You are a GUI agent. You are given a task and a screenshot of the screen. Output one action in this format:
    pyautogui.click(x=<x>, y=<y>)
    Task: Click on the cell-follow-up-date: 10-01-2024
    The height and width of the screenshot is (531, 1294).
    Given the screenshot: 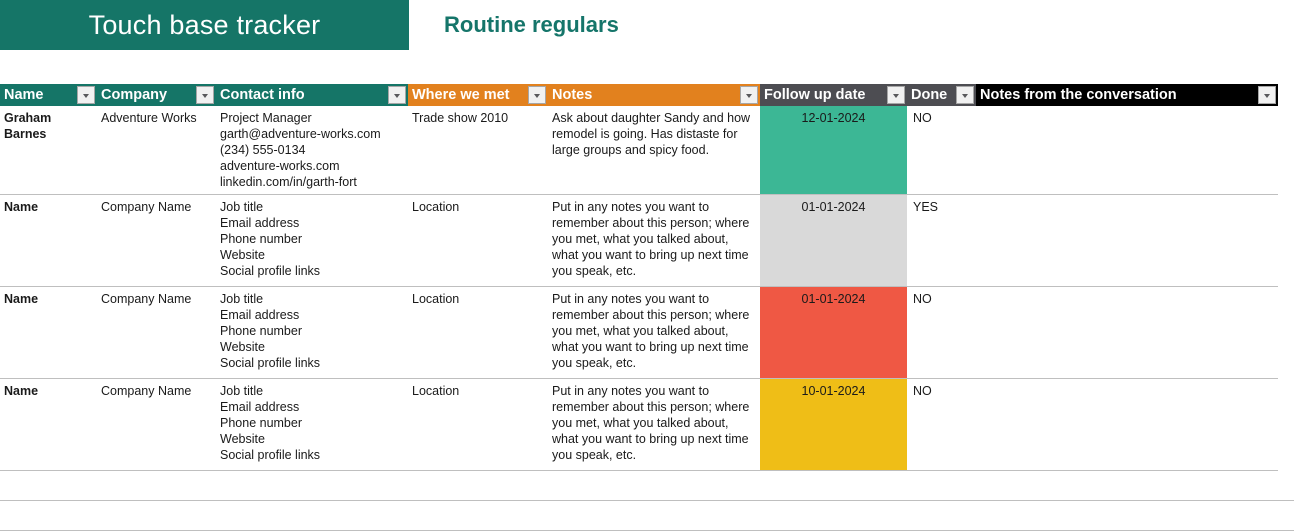 What is the action you would take?
    pyautogui.click(x=833, y=424)
    